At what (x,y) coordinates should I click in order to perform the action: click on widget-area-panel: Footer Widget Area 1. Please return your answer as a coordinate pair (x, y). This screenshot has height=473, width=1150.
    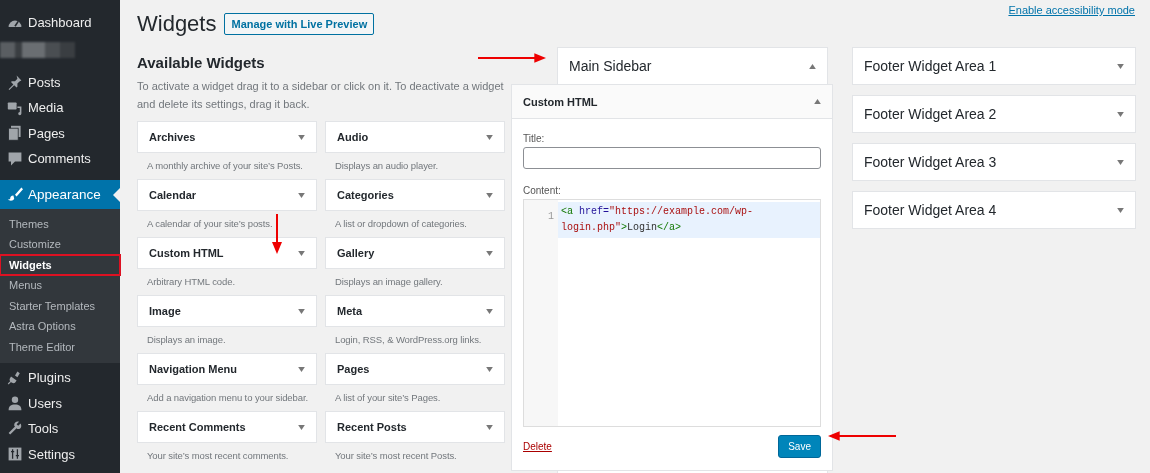
    Looking at the image, I should click on (994, 66).